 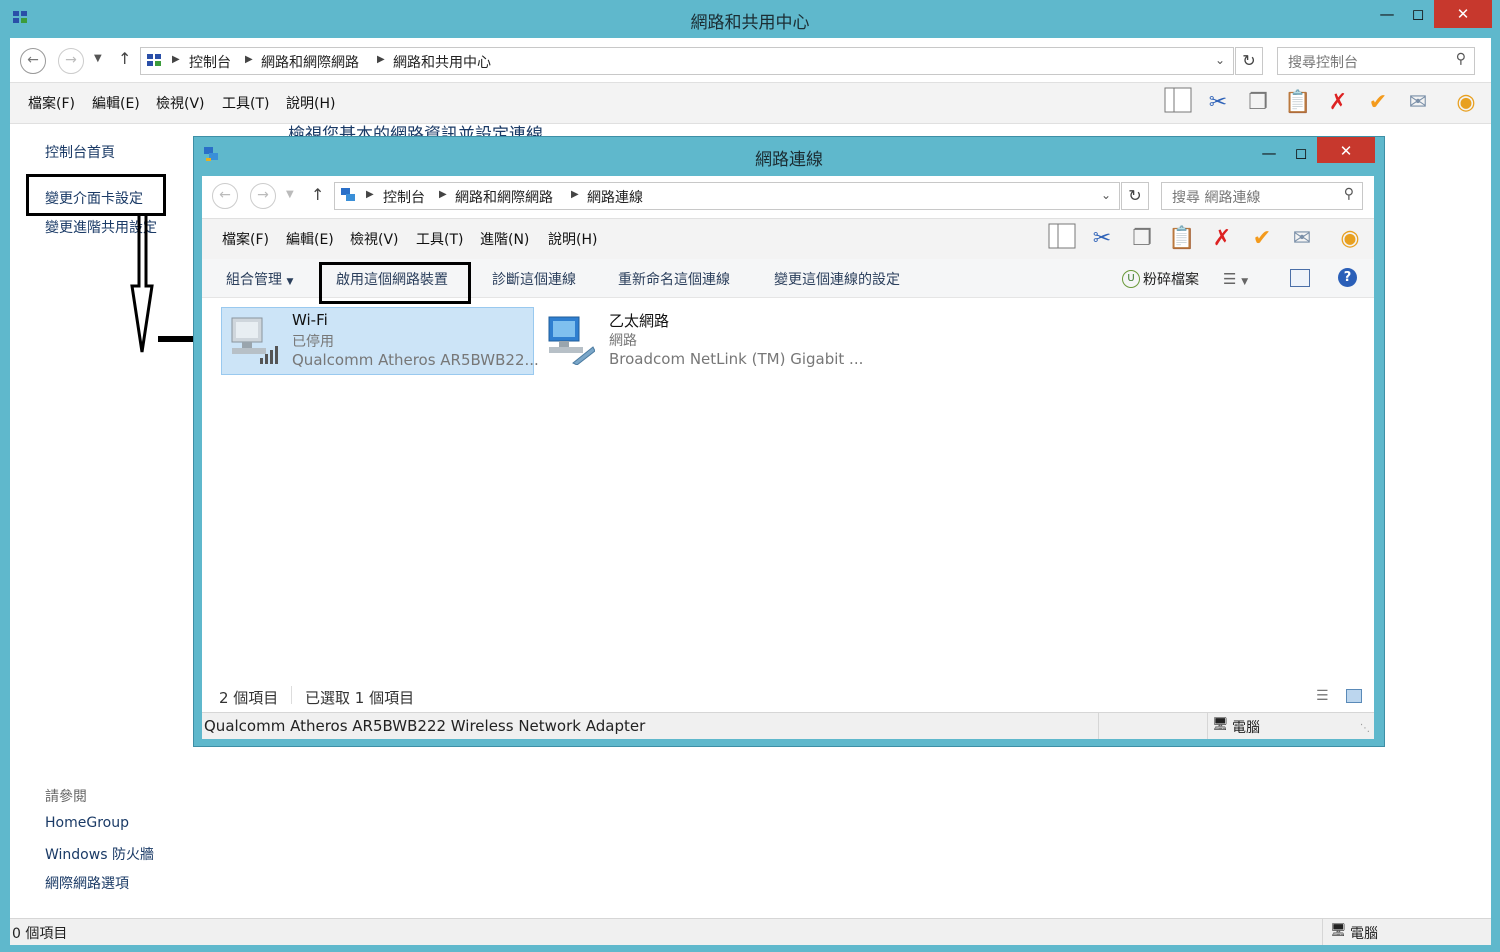 What do you see at coordinates (615, 197) in the screenshot?
I see `inner-breadcrumb-item: 網路連線` at bounding box center [615, 197].